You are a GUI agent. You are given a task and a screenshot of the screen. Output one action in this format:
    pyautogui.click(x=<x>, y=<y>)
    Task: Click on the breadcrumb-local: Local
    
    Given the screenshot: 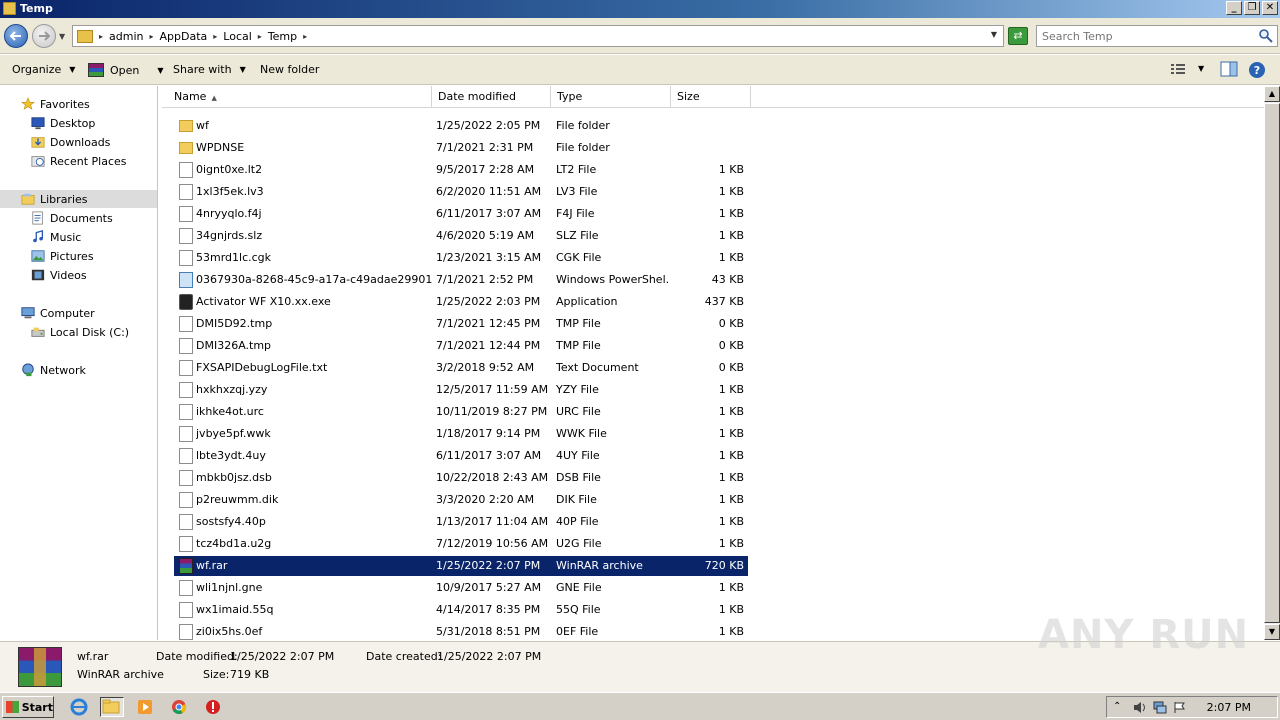 What is the action you would take?
    pyautogui.click(x=237, y=36)
    